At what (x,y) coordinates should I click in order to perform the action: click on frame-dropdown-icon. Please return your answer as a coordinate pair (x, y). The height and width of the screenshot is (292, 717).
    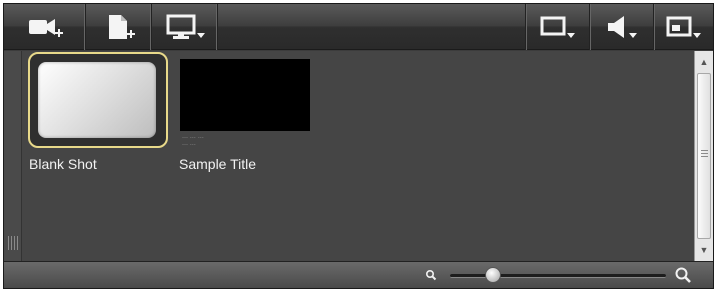
    Looking at the image, I should click on (558, 27).